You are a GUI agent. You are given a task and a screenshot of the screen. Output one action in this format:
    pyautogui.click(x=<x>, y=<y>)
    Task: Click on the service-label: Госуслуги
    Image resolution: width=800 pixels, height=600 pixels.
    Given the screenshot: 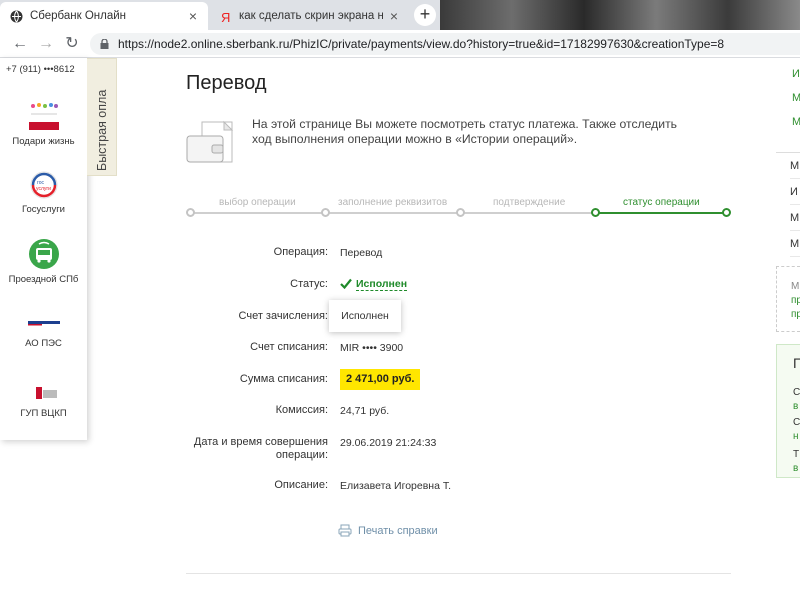 What is the action you would take?
    pyautogui.click(x=43, y=209)
    